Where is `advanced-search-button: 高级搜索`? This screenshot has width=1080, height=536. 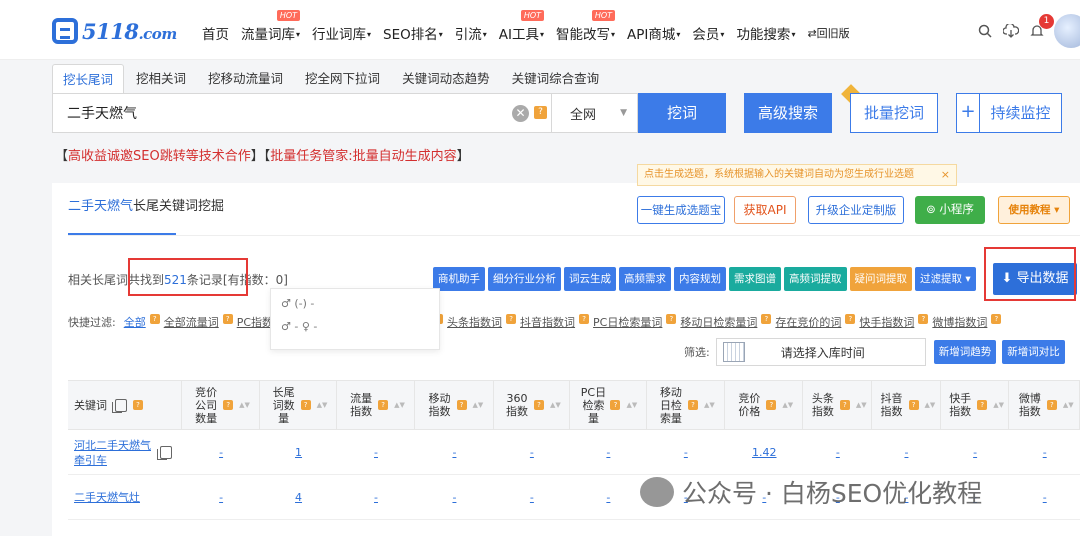 advanced-search-button: 高级搜索 is located at coordinates (788, 113).